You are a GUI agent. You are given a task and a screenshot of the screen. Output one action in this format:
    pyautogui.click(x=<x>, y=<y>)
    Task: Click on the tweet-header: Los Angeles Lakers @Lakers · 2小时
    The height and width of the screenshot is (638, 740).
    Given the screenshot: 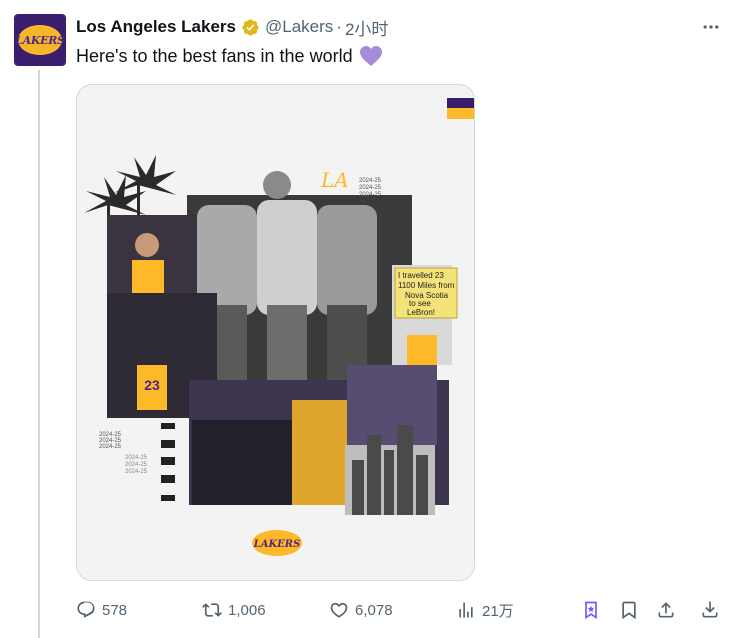 What is the action you would take?
    pyautogui.click(x=232, y=27)
    